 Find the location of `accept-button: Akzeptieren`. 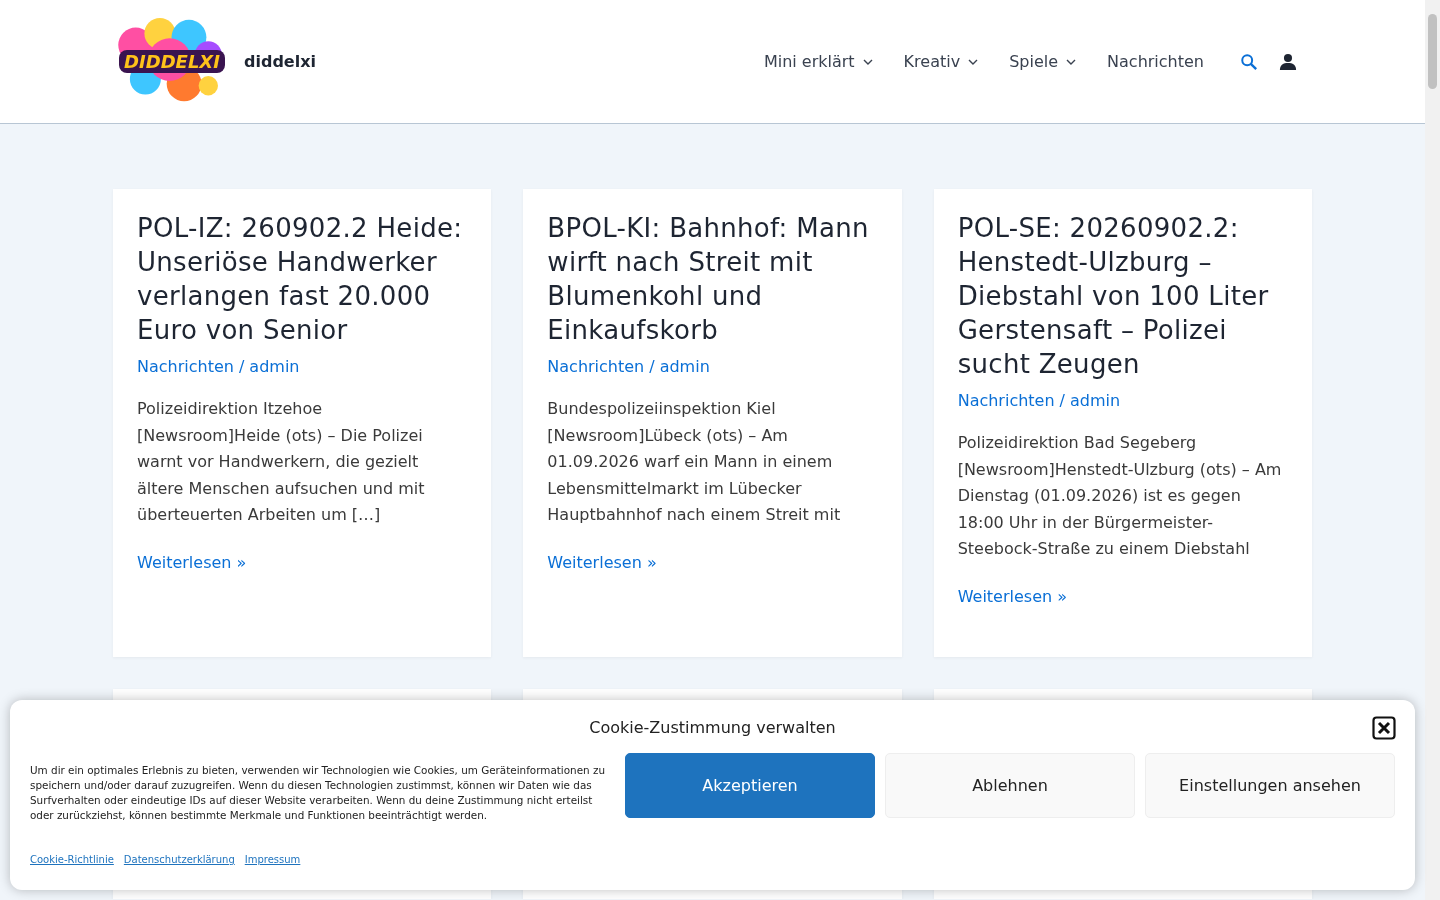

accept-button: Akzeptieren is located at coordinates (750, 785).